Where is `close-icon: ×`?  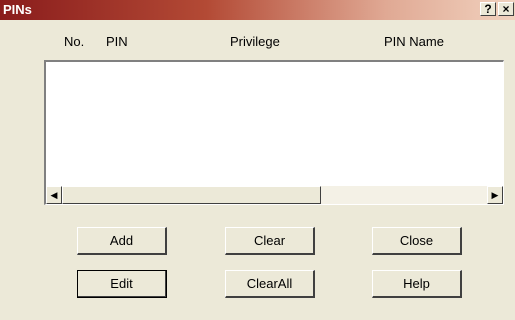
close-icon: × is located at coordinates (506, 9).